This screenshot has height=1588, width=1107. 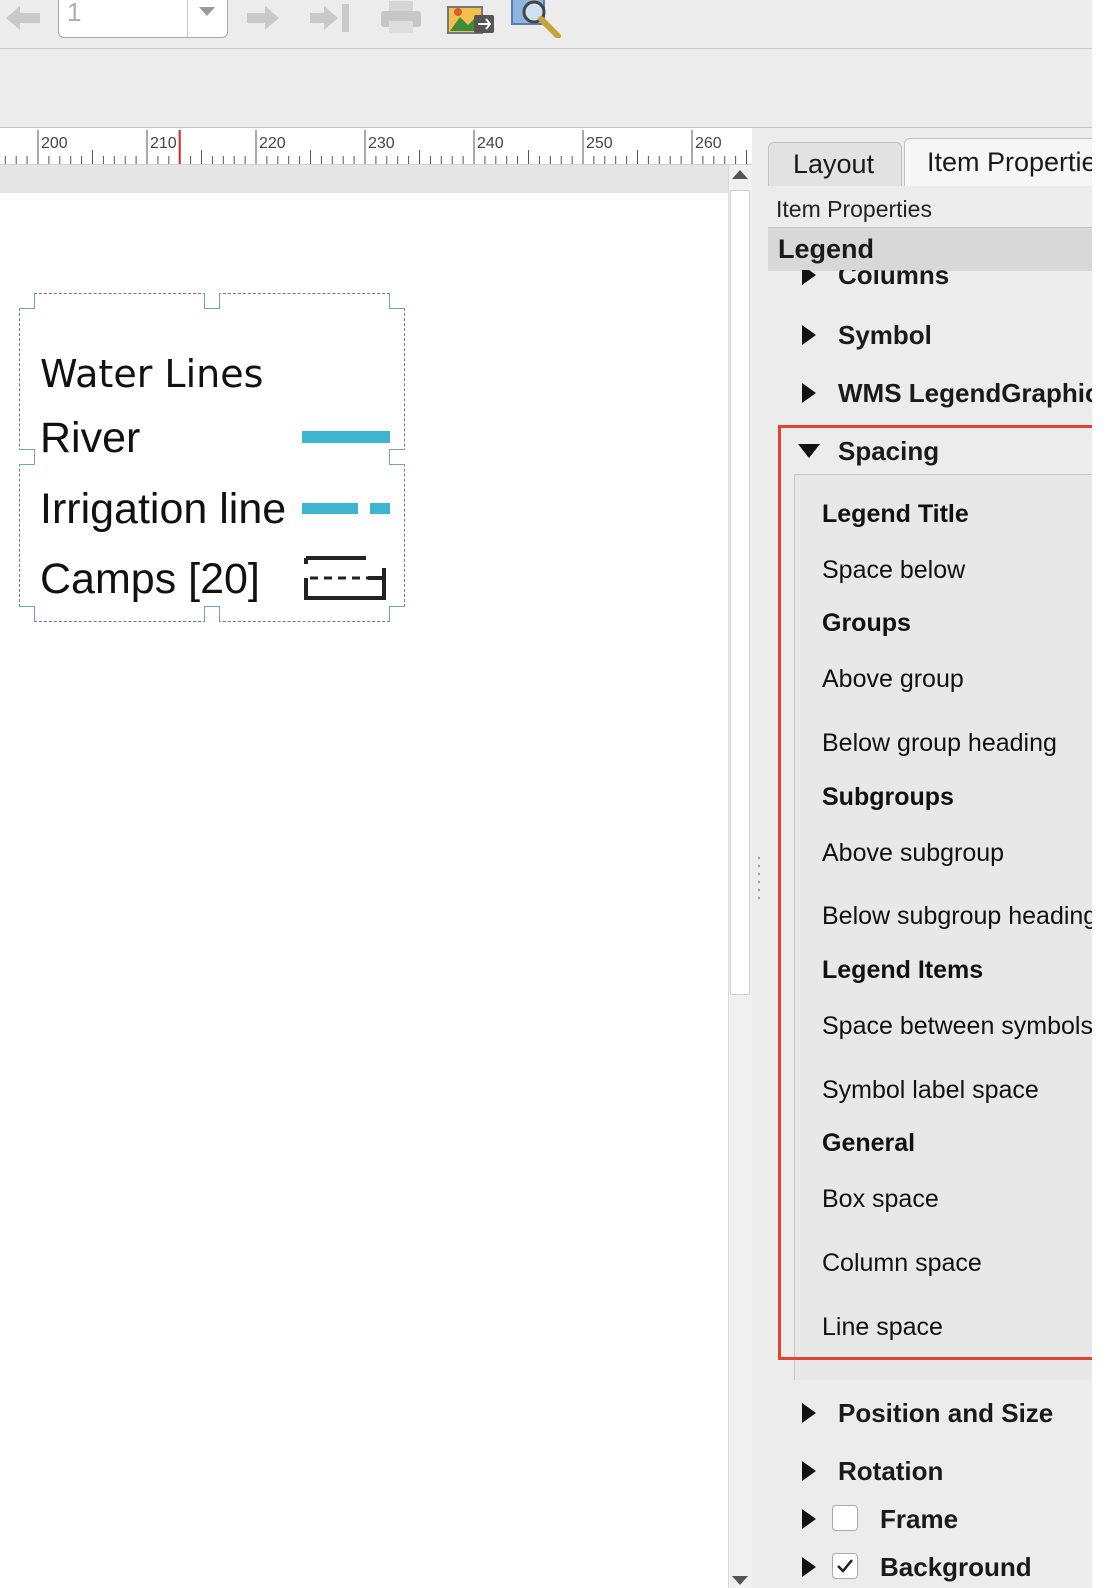 What do you see at coordinates (212, 614) in the screenshot?
I see `resize-handle-bottom` at bounding box center [212, 614].